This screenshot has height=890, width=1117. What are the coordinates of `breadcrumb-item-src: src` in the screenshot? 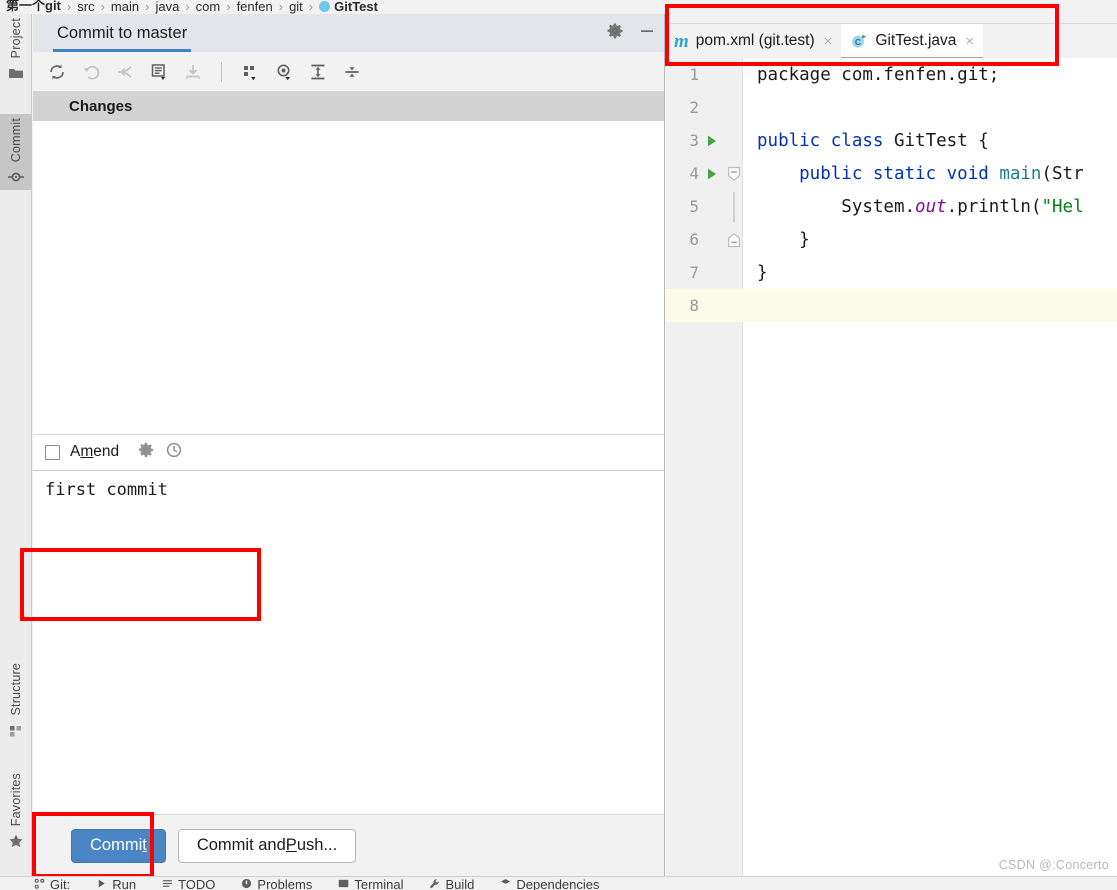 It's located at (85, 7).